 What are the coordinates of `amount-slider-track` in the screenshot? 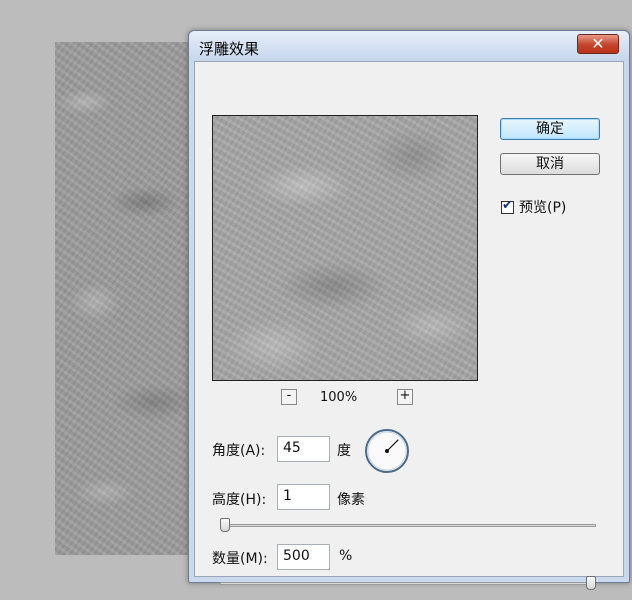 It's located at (408, 583).